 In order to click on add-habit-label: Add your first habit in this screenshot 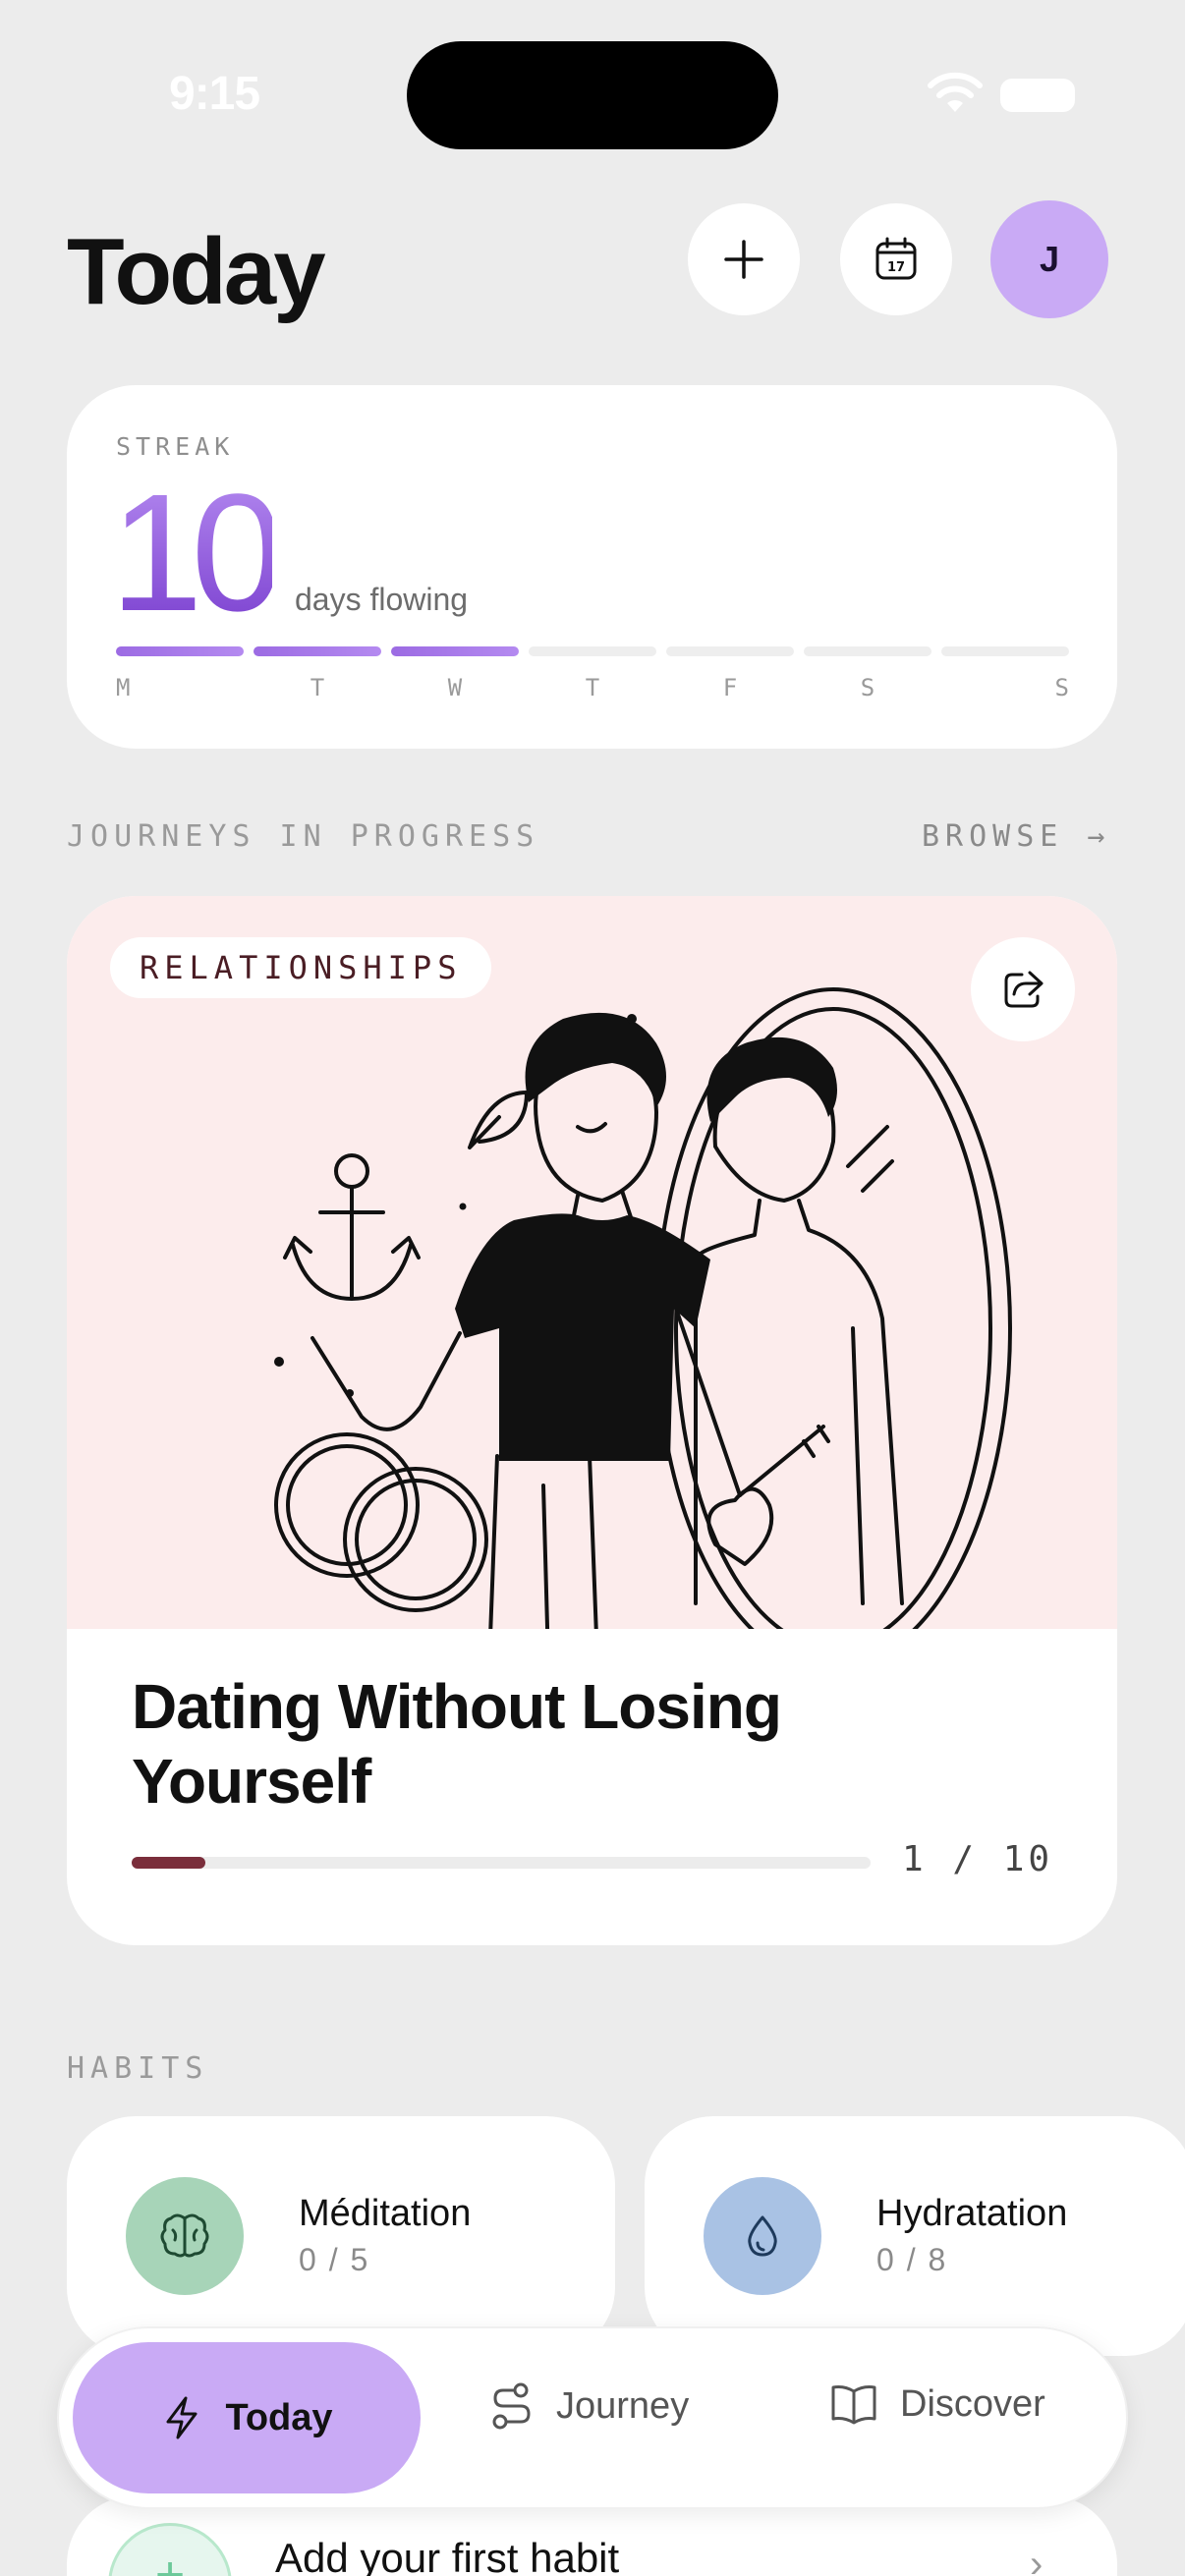, I will do `click(448, 2555)`.